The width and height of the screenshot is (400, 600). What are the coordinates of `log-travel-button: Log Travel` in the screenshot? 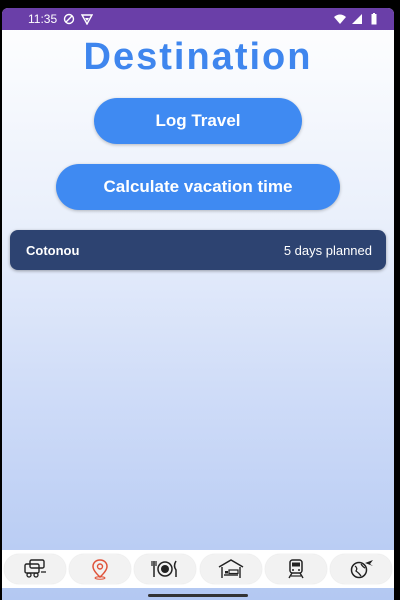 It's located at (198, 121).